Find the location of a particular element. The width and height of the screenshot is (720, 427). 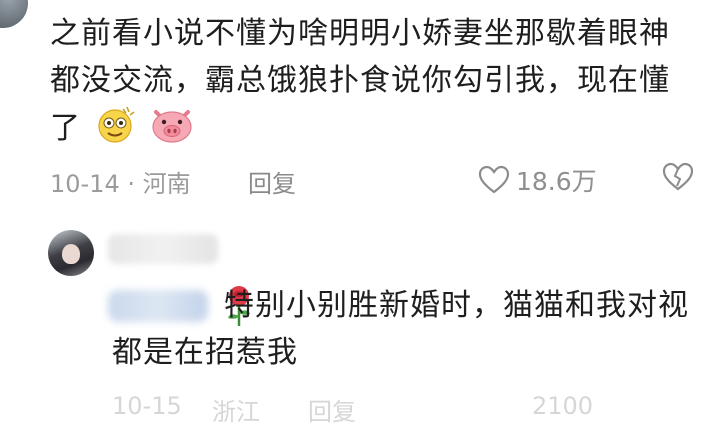

reply-reply-button: 回复 is located at coordinates (332, 409).